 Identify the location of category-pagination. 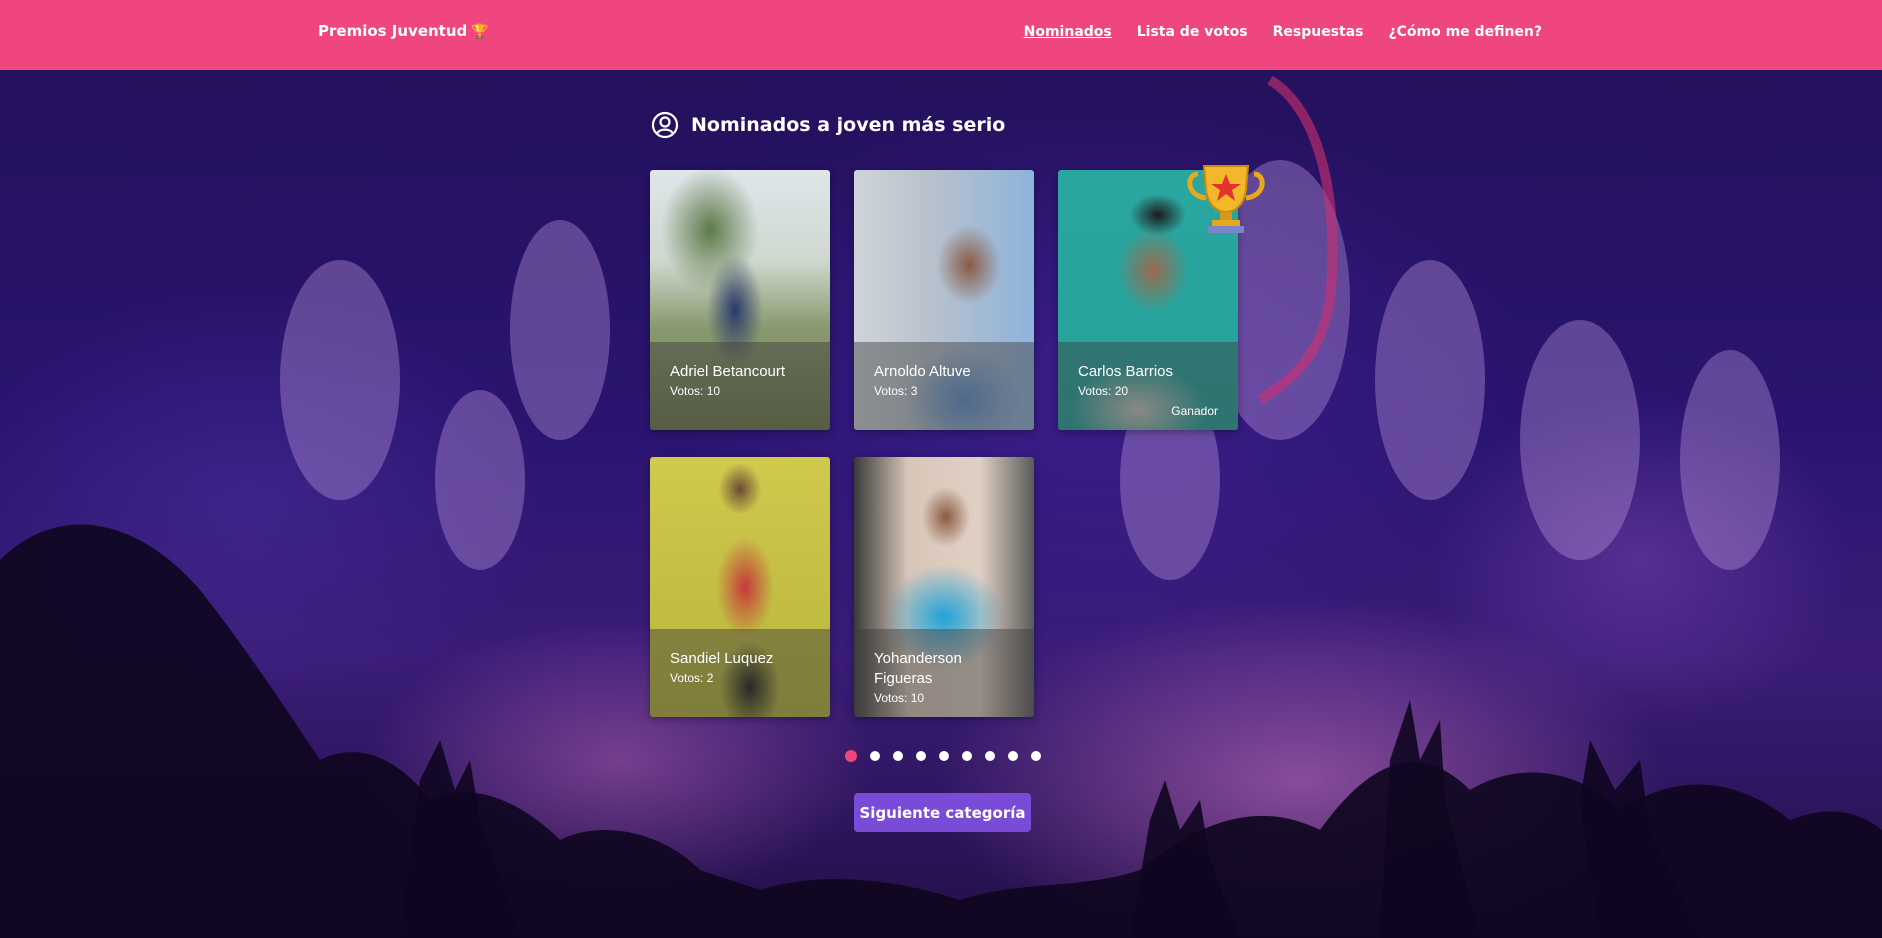
(943, 756).